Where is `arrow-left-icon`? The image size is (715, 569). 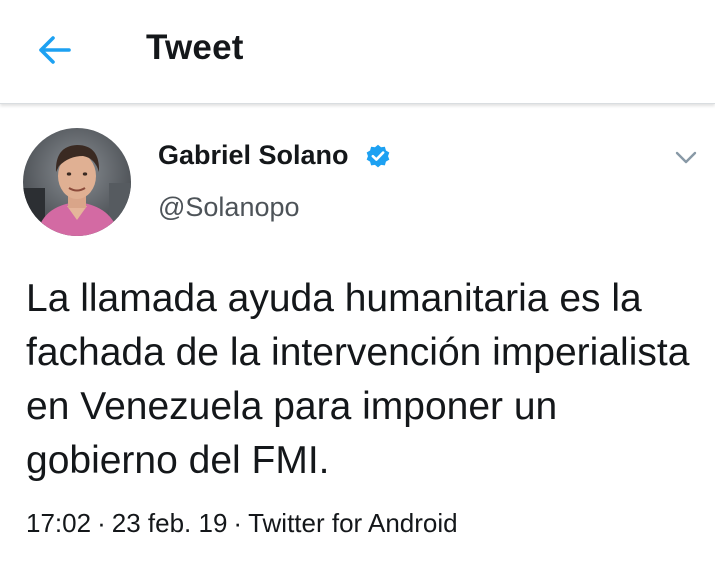 arrow-left-icon is located at coordinates (55, 50).